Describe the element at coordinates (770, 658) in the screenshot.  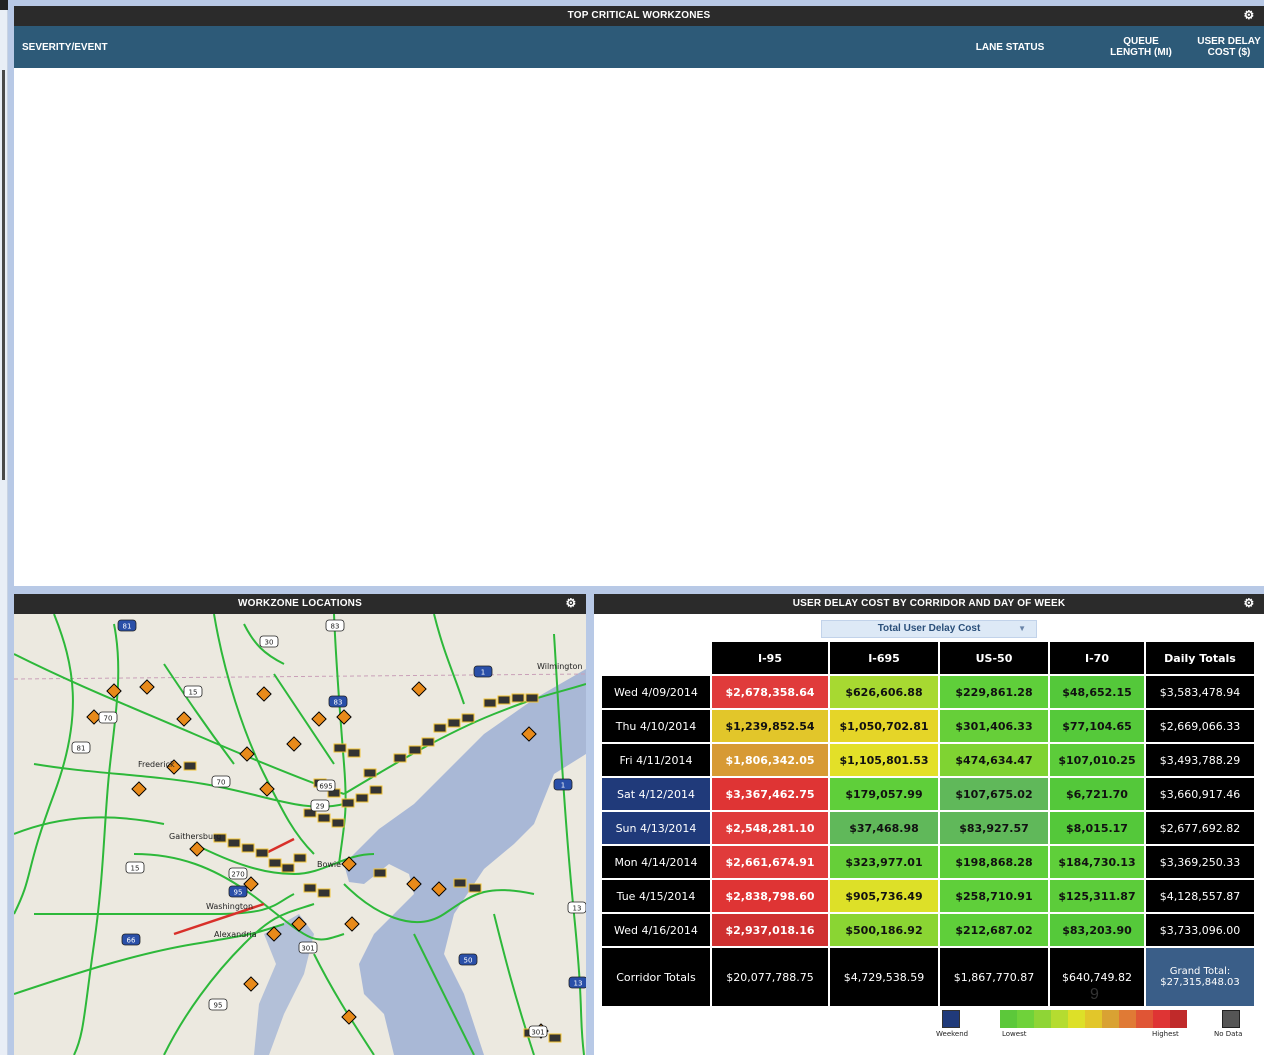
I see `column-header: I-95` at that location.